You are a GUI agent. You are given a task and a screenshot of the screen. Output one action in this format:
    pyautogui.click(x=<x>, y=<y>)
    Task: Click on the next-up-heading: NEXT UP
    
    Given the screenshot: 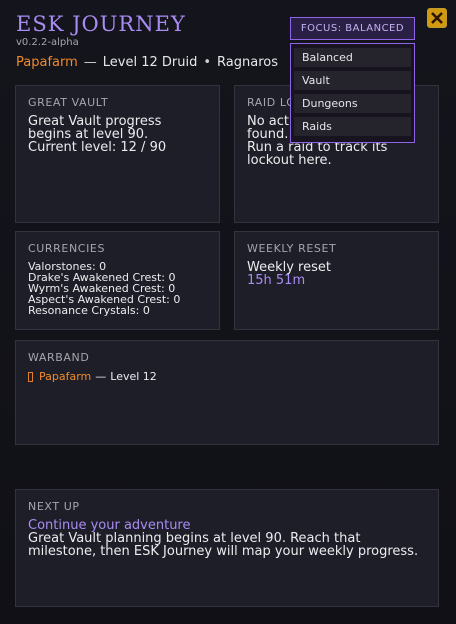 What is the action you would take?
    pyautogui.click(x=54, y=506)
    